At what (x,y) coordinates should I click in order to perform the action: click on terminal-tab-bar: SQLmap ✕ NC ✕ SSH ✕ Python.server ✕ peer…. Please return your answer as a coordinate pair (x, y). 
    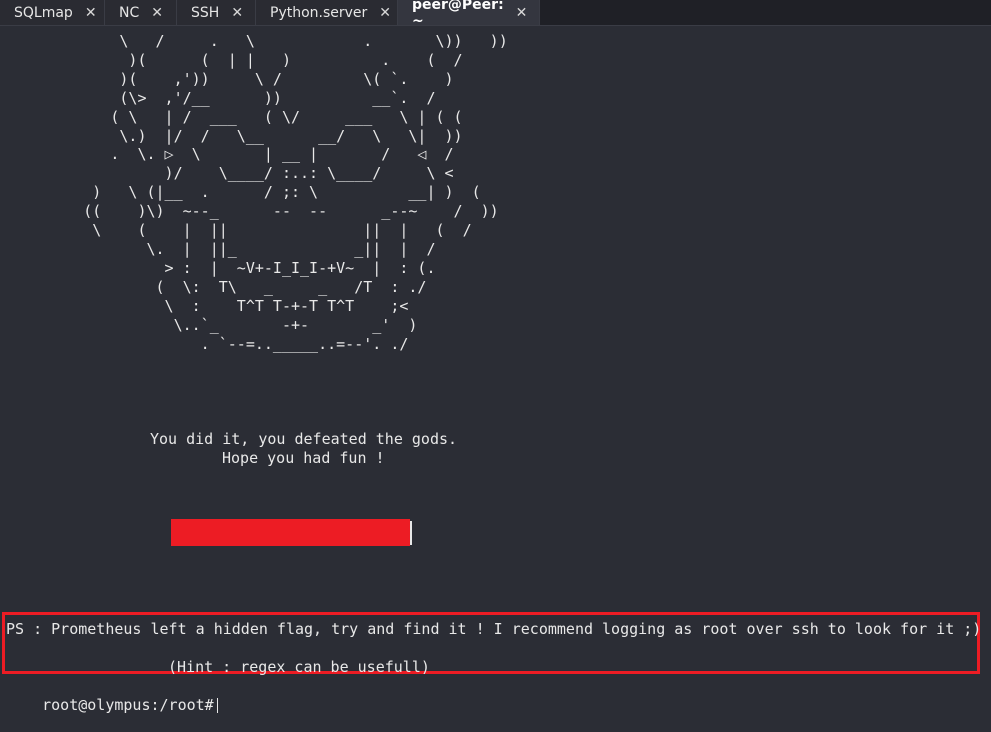
    Looking at the image, I should click on (495, 14).